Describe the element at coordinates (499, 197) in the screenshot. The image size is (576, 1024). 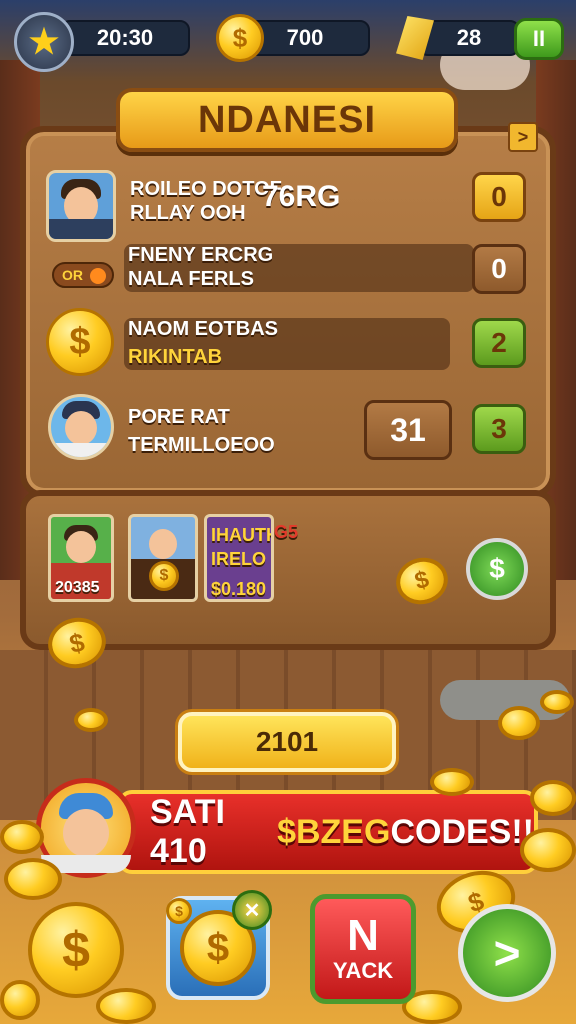
I see `row-1-score: 0` at that location.